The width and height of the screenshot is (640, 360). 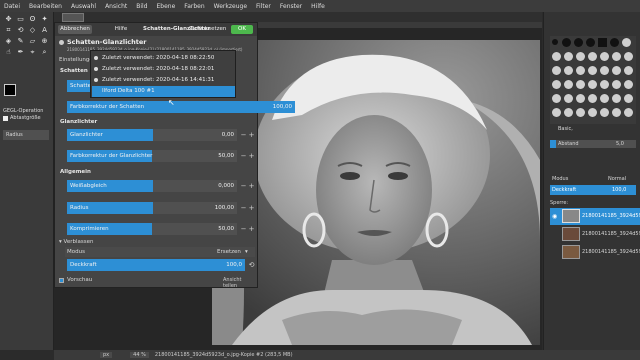 What do you see at coordinates (240, 283) in the screenshot?
I see `split-view-toggle: Ansicht teilen` at bounding box center [240, 283].